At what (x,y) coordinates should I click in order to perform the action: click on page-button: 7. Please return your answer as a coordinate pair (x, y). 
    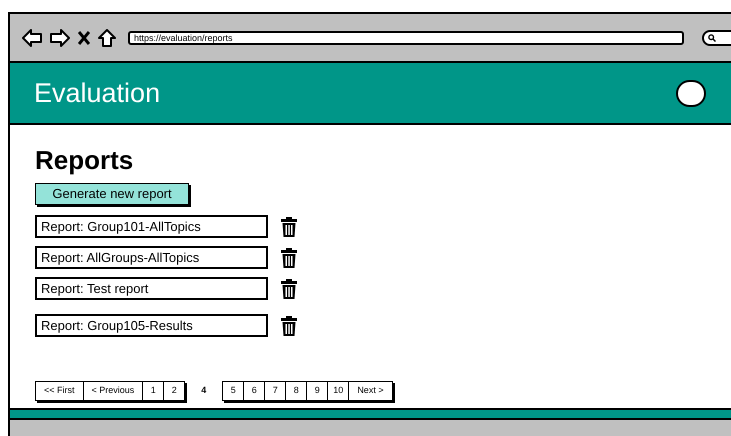
    Looking at the image, I should click on (275, 391).